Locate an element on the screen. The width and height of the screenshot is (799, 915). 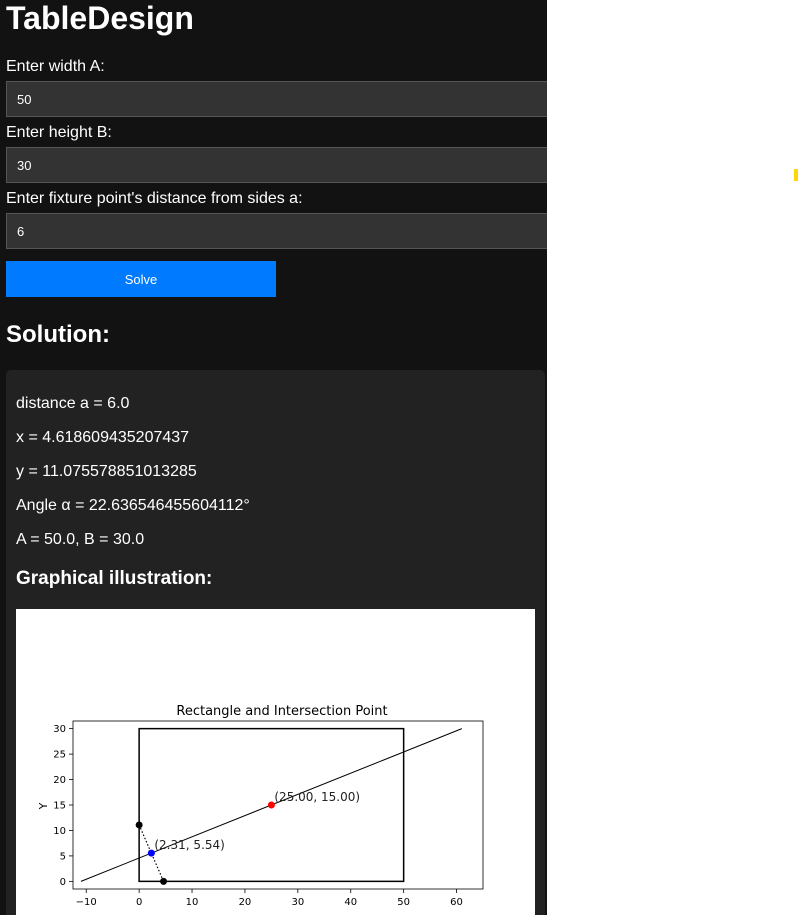
result-angle: Angle α = 22.636546455604112° is located at coordinates (133, 505).